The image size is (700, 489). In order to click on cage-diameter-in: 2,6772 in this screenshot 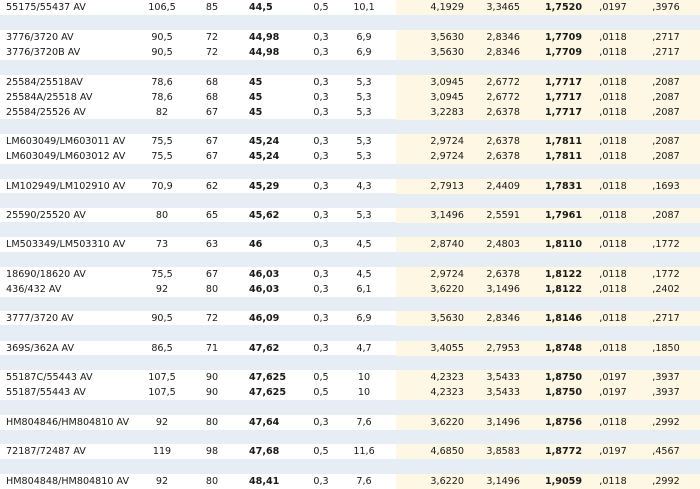, I will do `click(503, 97)`.